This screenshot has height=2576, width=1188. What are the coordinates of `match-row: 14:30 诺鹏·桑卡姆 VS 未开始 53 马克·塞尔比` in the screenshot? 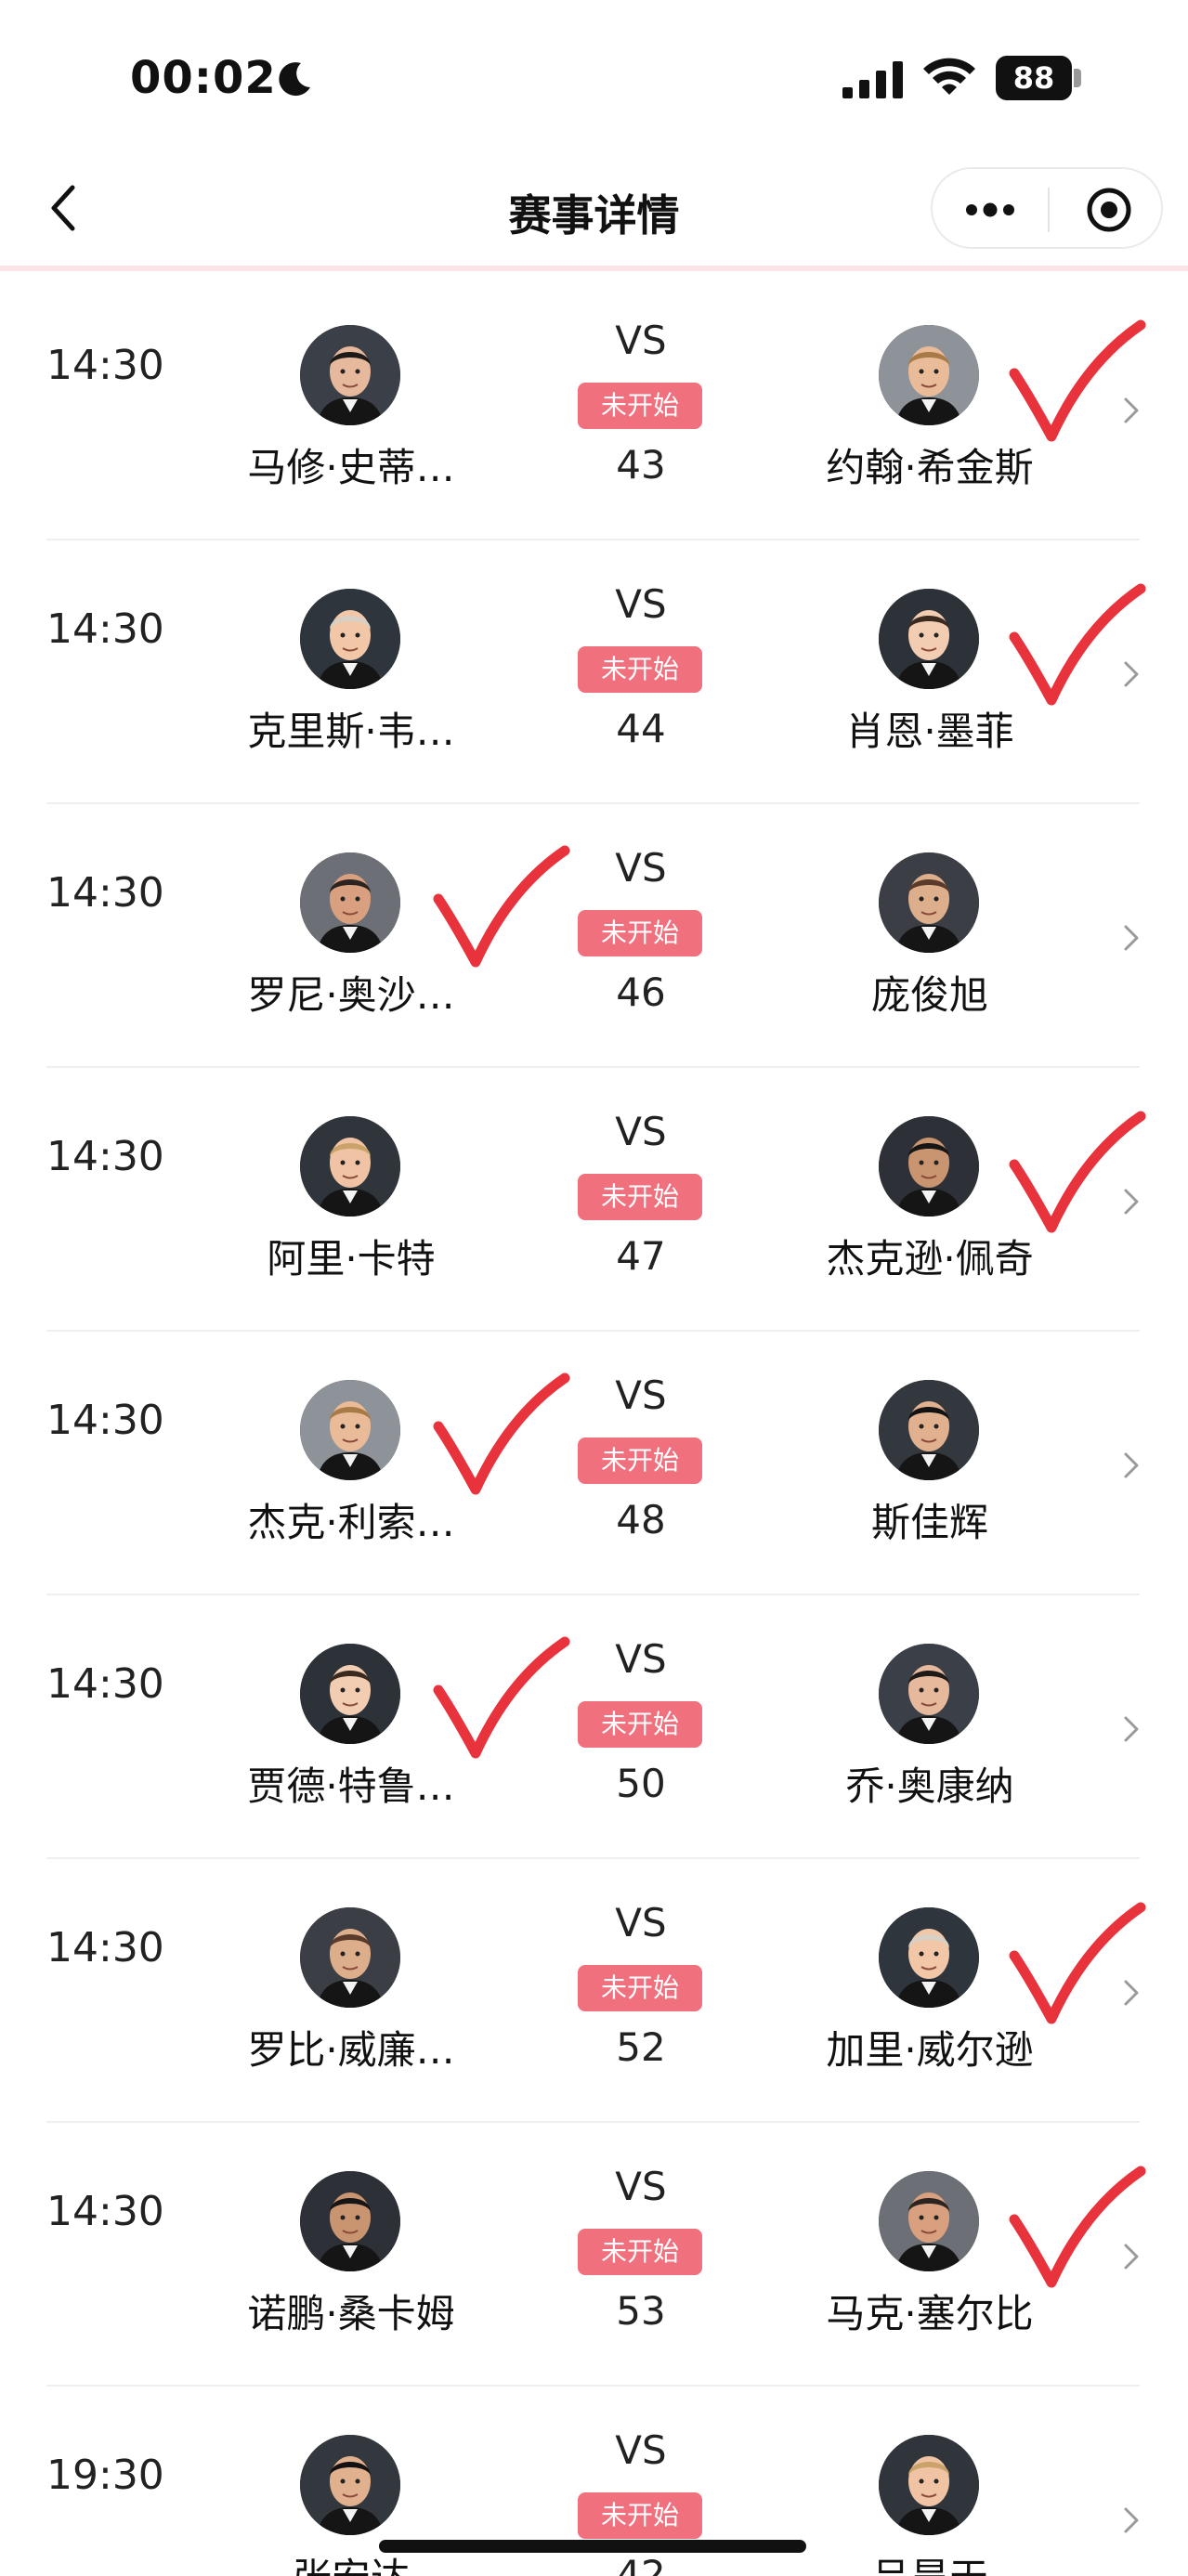 It's located at (594, 2255).